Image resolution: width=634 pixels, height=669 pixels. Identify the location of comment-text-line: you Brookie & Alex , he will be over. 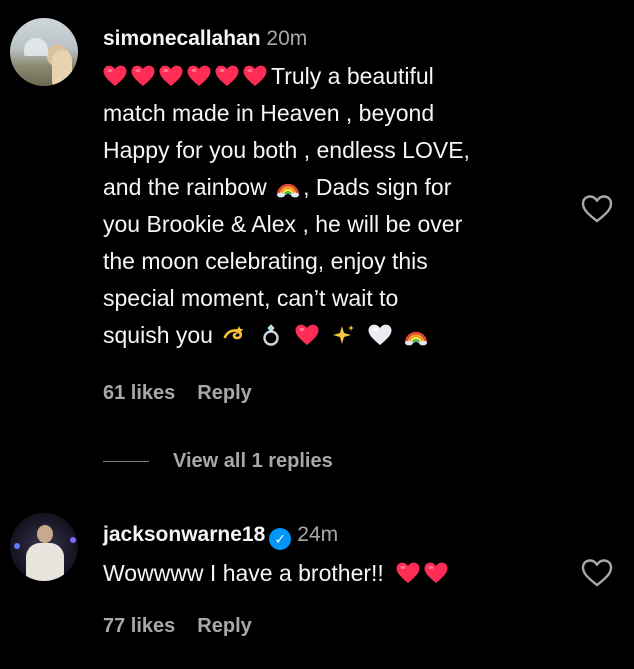
(283, 224).